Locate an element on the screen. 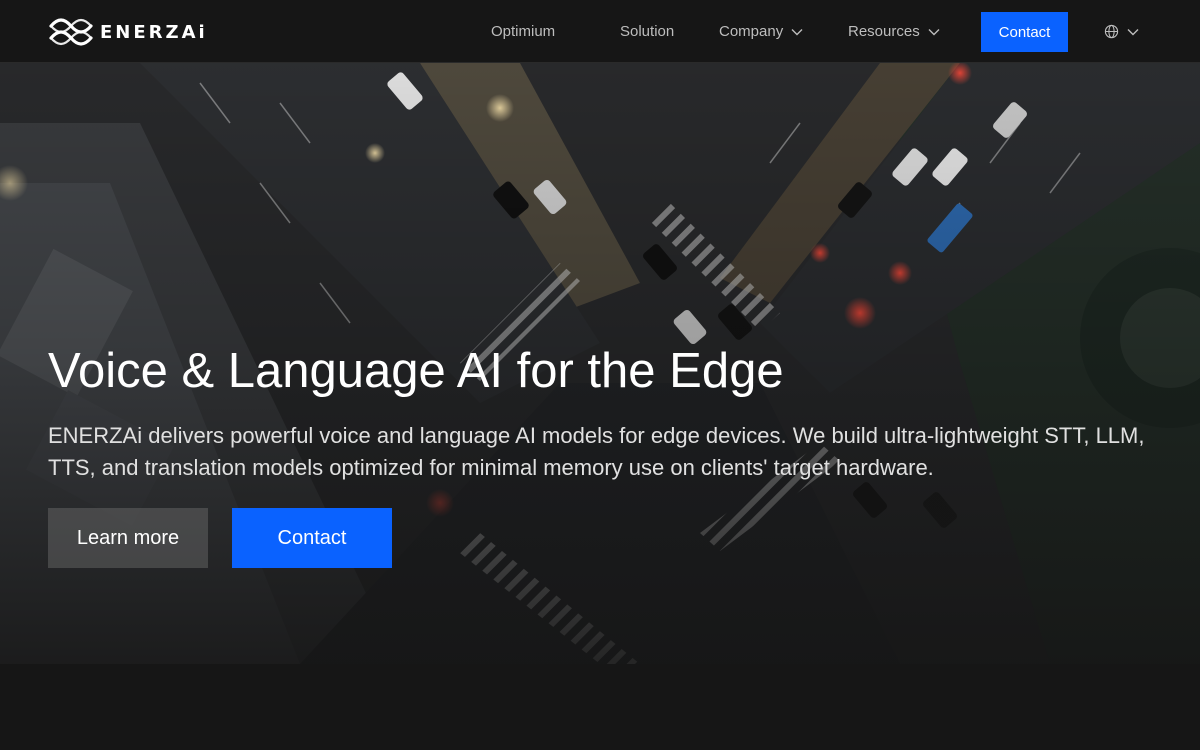 The height and width of the screenshot is (750, 1200). infinity-wave-logo-icon is located at coordinates (71, 32).